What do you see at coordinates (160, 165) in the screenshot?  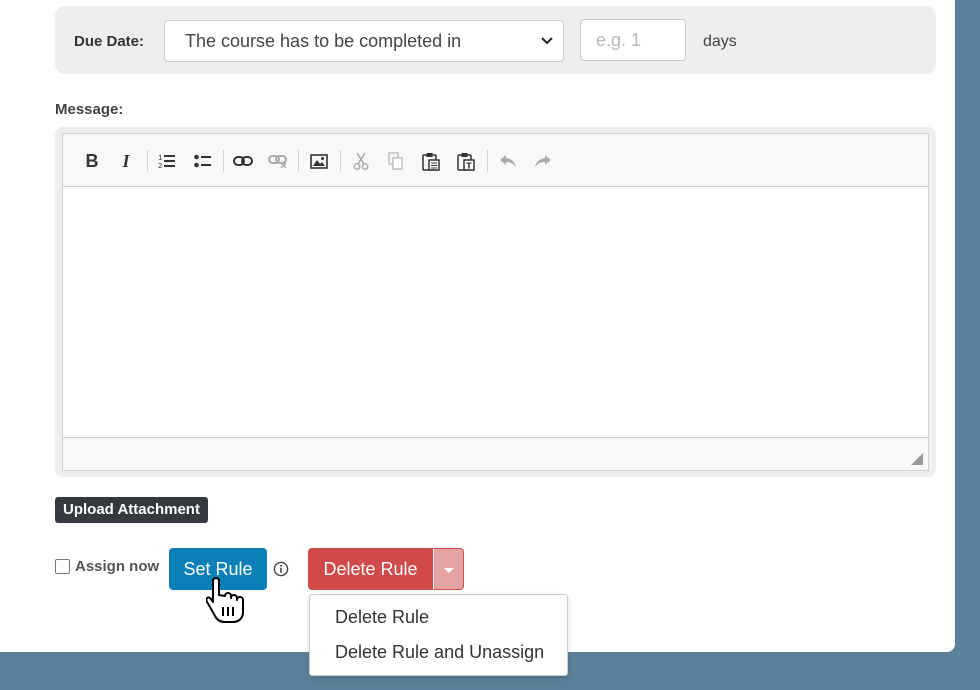 I see `svg-text: 2` at bounding box center [160, 165].